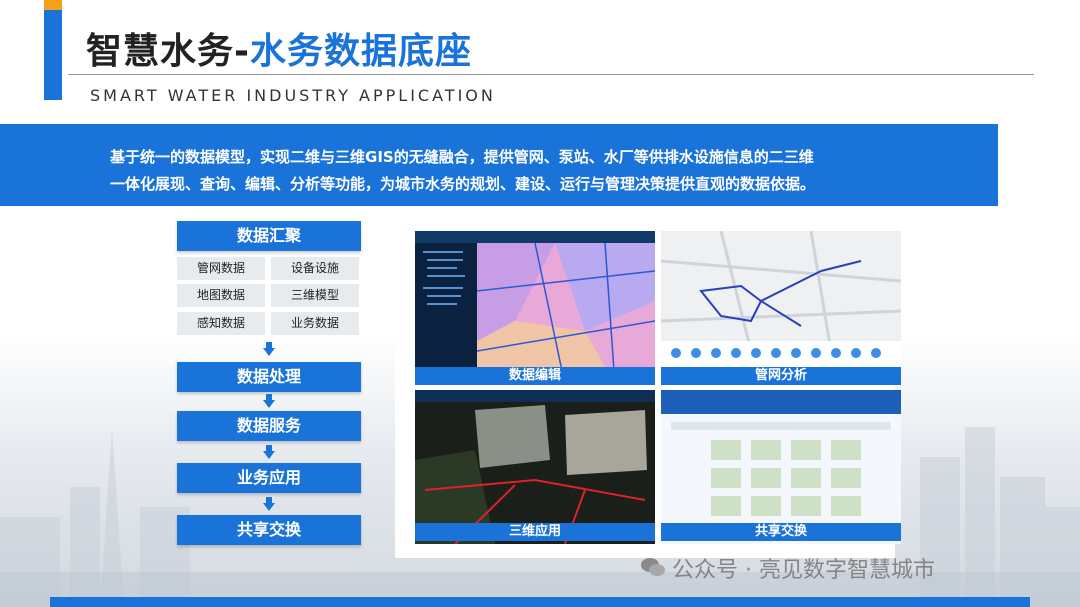  What do you see at coordinates (535, 376) in the screenshot?
I see `caption-data-editing: 数据编辑` at bounding box center [535, 376].